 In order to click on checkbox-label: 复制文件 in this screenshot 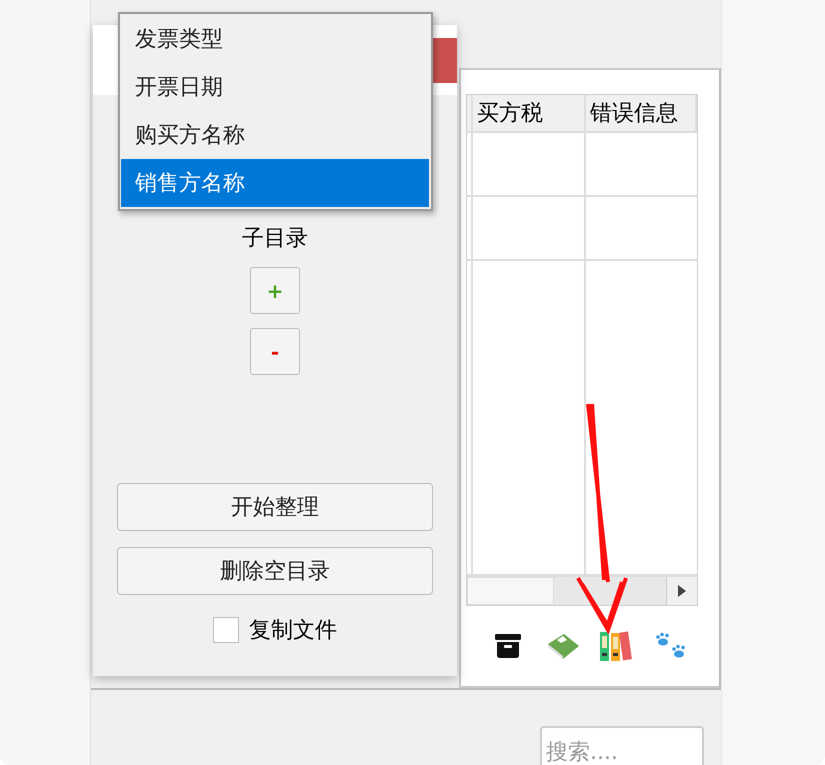, I will do `click(293, 631)`.